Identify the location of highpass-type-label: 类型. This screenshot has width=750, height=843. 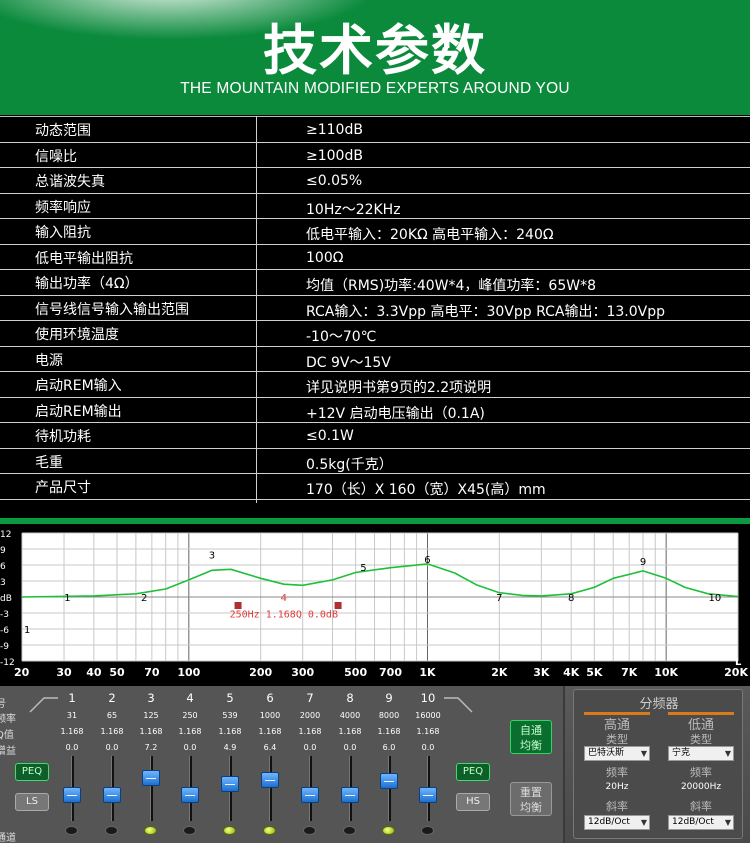
(617, 739).